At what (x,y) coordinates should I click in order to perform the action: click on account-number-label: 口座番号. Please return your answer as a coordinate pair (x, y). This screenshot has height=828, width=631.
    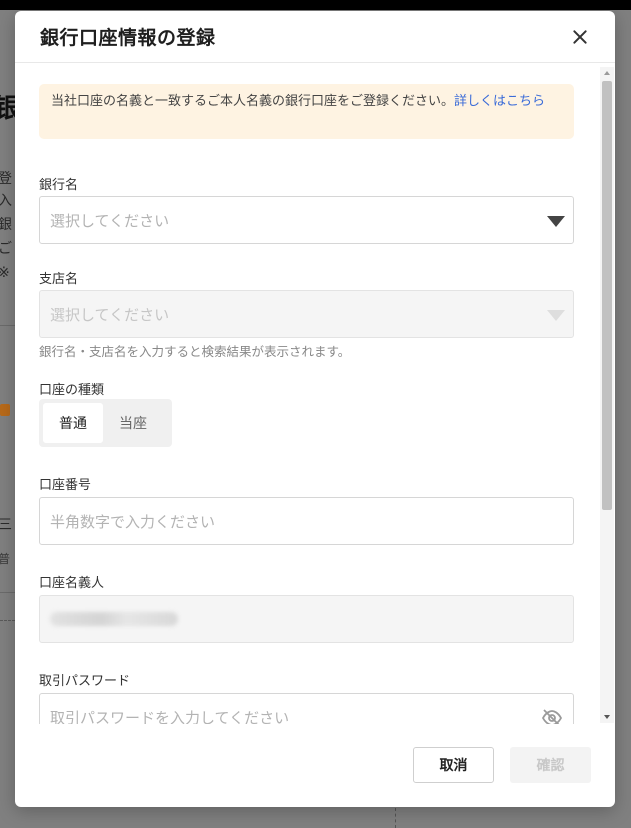
    Looking at the image, I should click on (65, 485).